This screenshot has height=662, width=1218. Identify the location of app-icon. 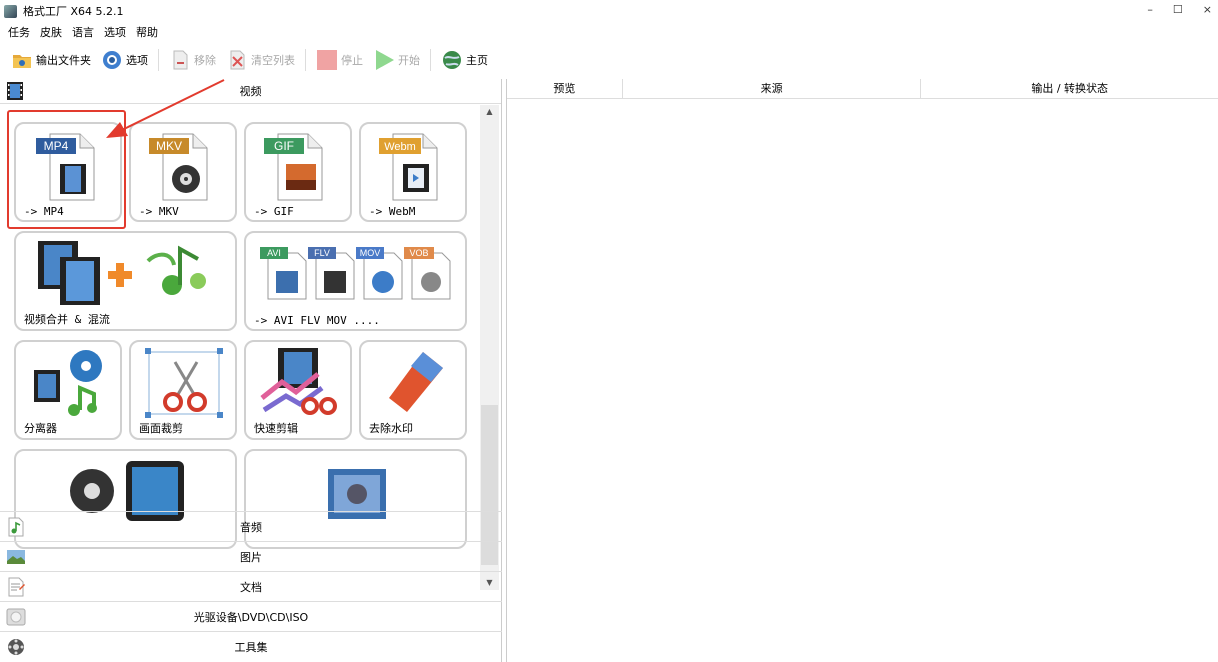
(10, 11).